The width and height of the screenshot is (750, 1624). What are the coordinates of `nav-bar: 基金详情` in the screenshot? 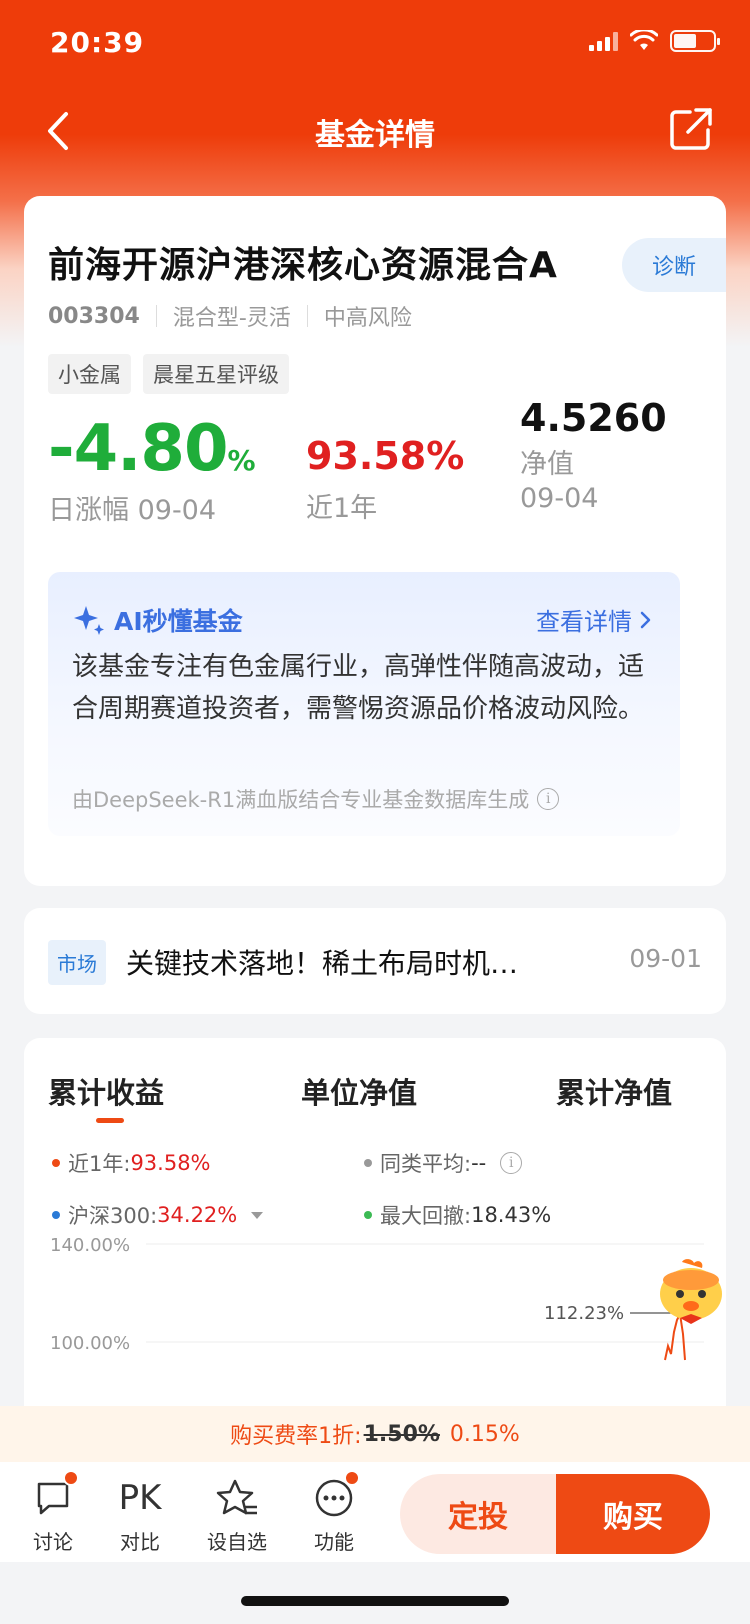 It's located at (375, 132).